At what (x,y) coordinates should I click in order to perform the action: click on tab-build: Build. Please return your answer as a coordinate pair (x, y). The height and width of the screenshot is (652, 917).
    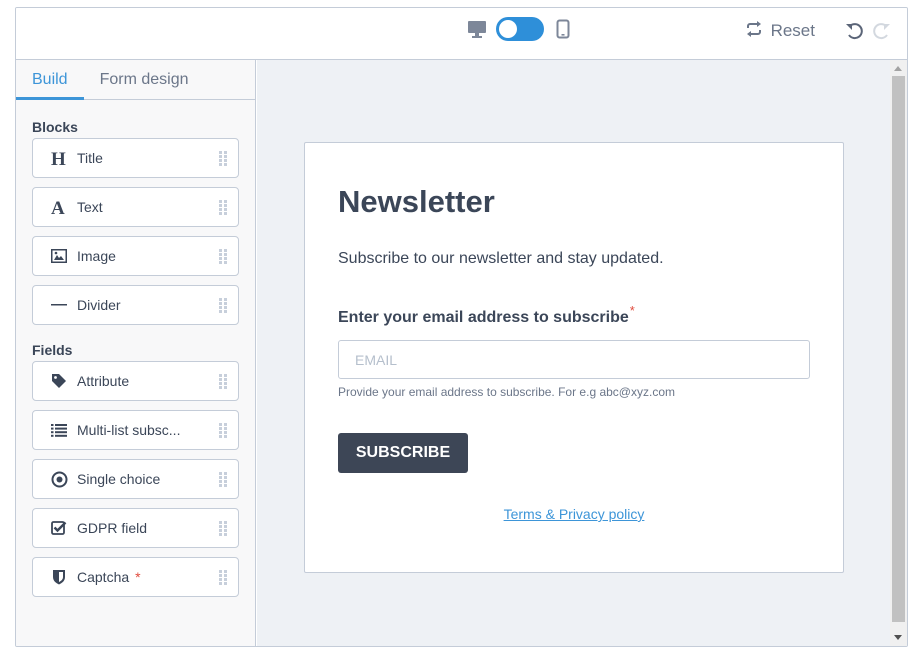
    Looking at the image, I should click on (50, 80).